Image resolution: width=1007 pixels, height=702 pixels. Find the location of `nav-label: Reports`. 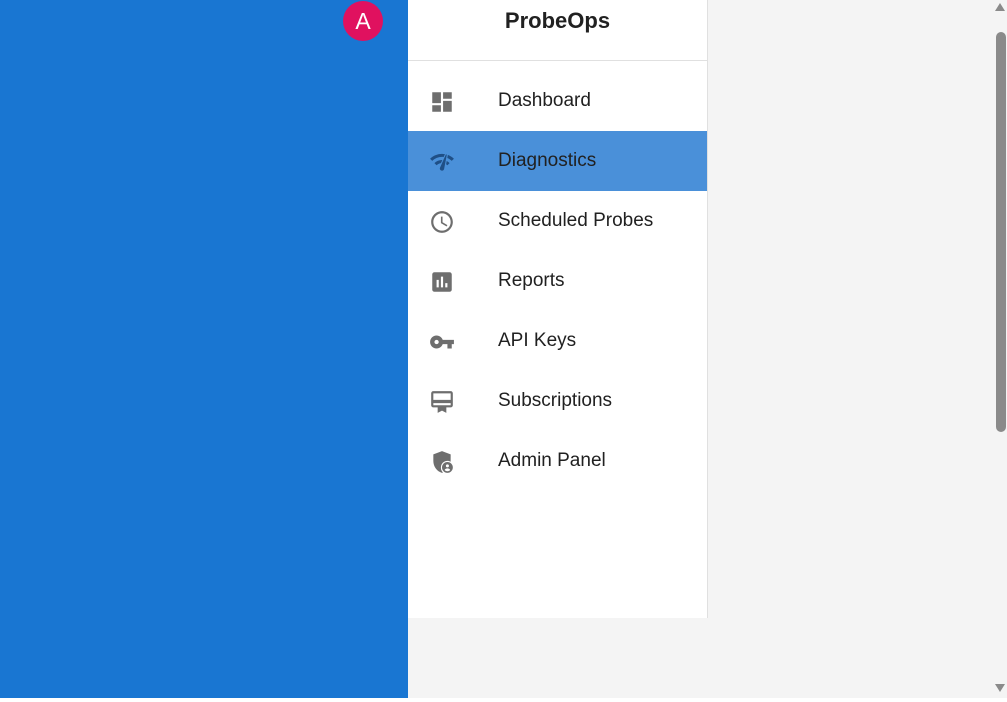

nav-label: Reports is located at coordinates (531, 280).